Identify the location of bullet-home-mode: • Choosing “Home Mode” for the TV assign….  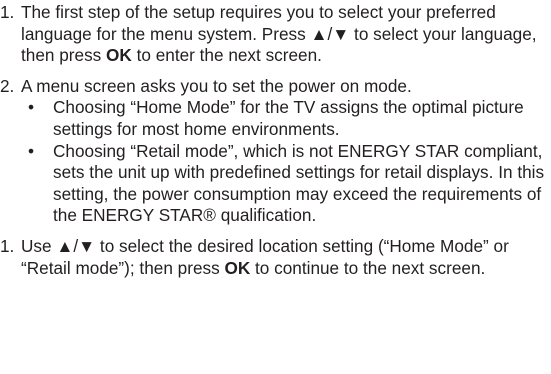
(283, 118).